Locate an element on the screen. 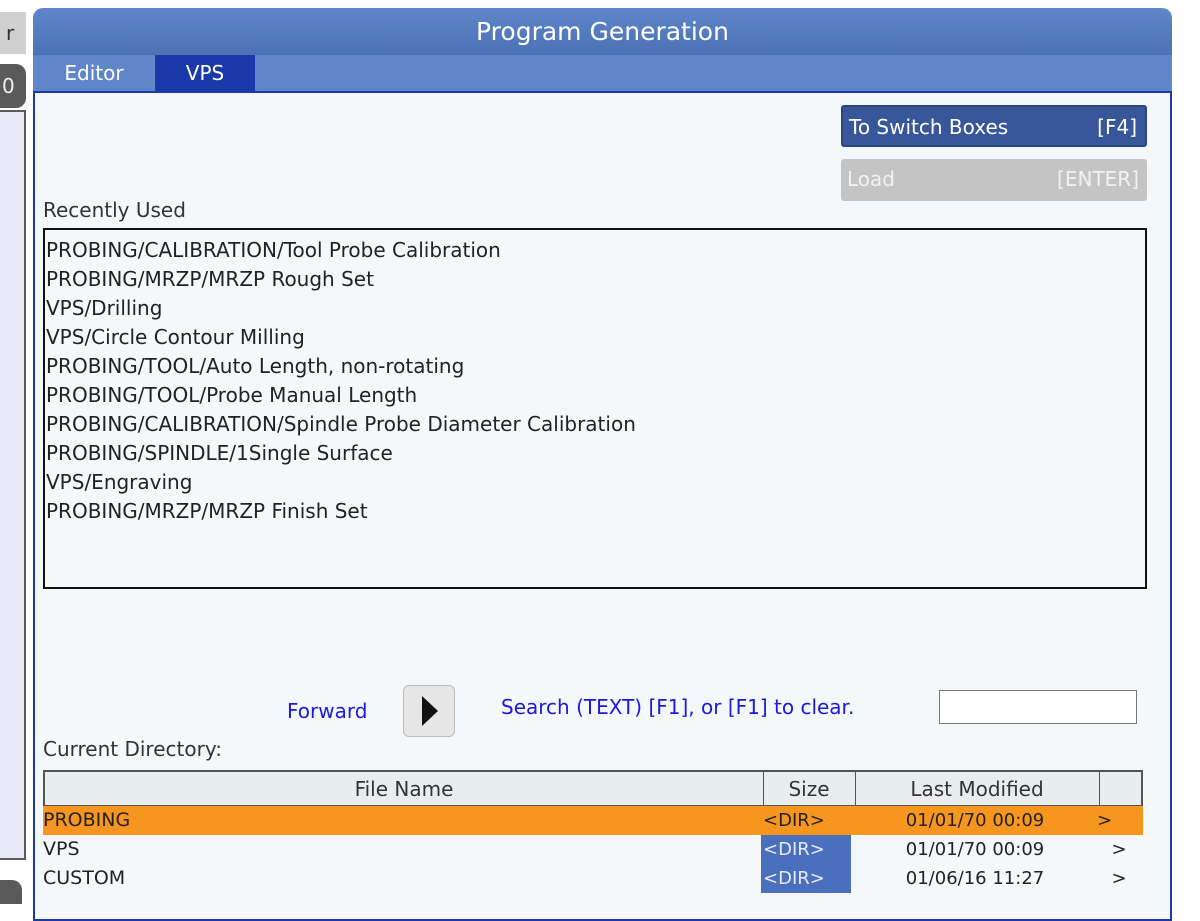 The width and height of the screenshot is (1200, 921). left-dark-bottom is located at coordinates (11, 892).